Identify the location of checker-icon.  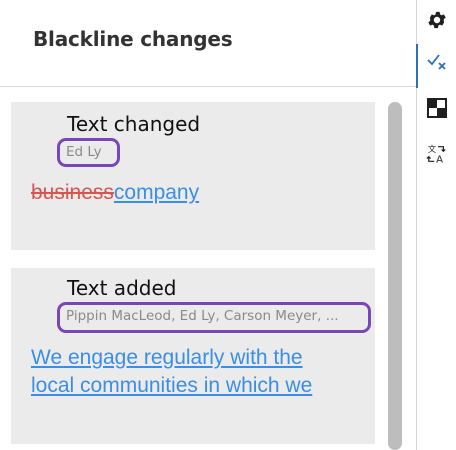
(437, 108).